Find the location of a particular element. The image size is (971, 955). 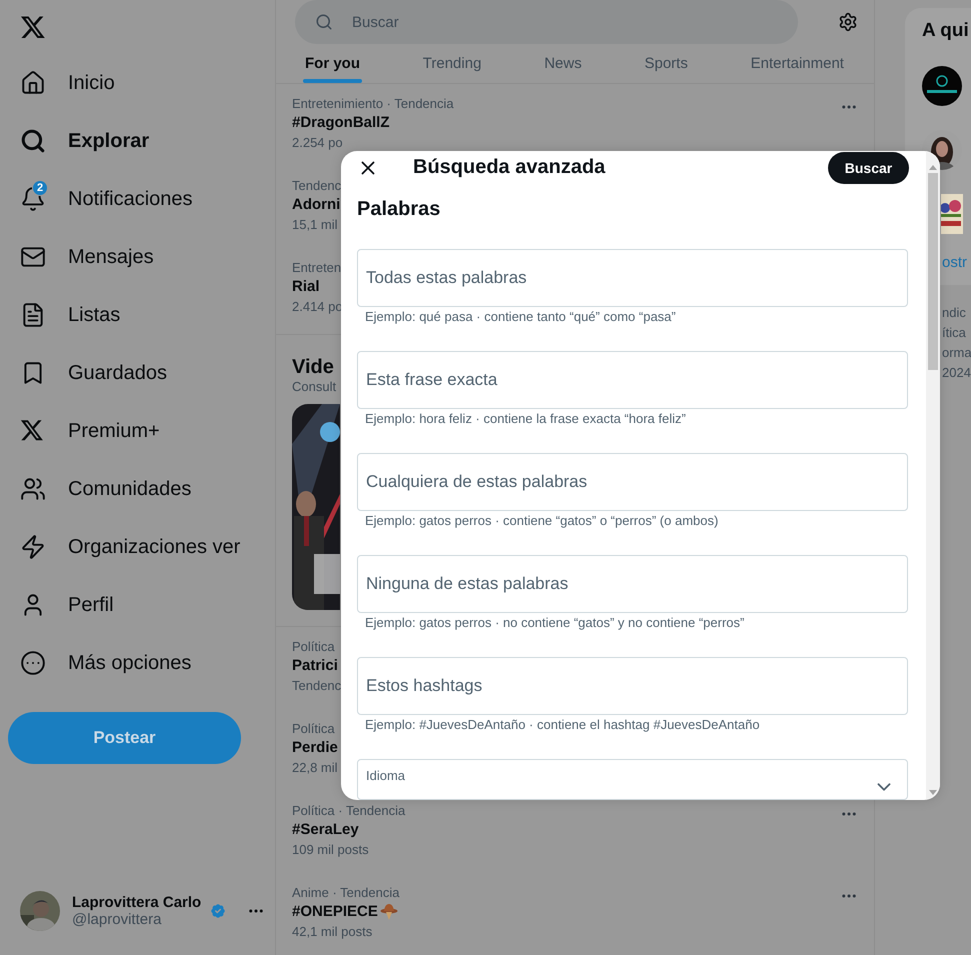

nav-item: 2 Notificaciones is located at coordinates (141, 199).